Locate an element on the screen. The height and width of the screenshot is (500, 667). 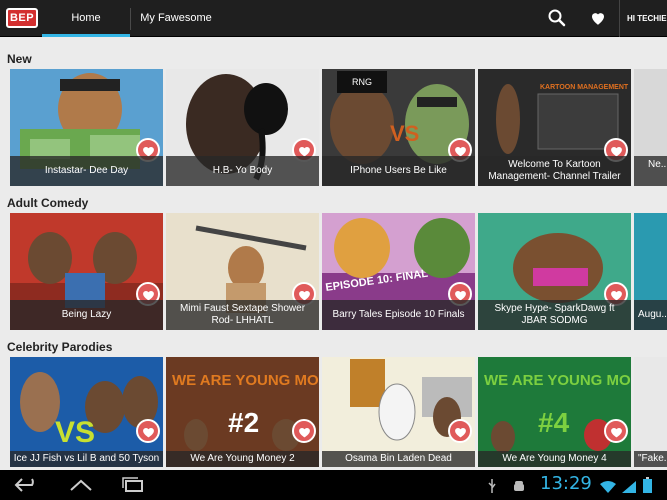
video-card: VS Ice JJ Fish vs Lil B and 50 Tyson is located at coordinates (86, 412).